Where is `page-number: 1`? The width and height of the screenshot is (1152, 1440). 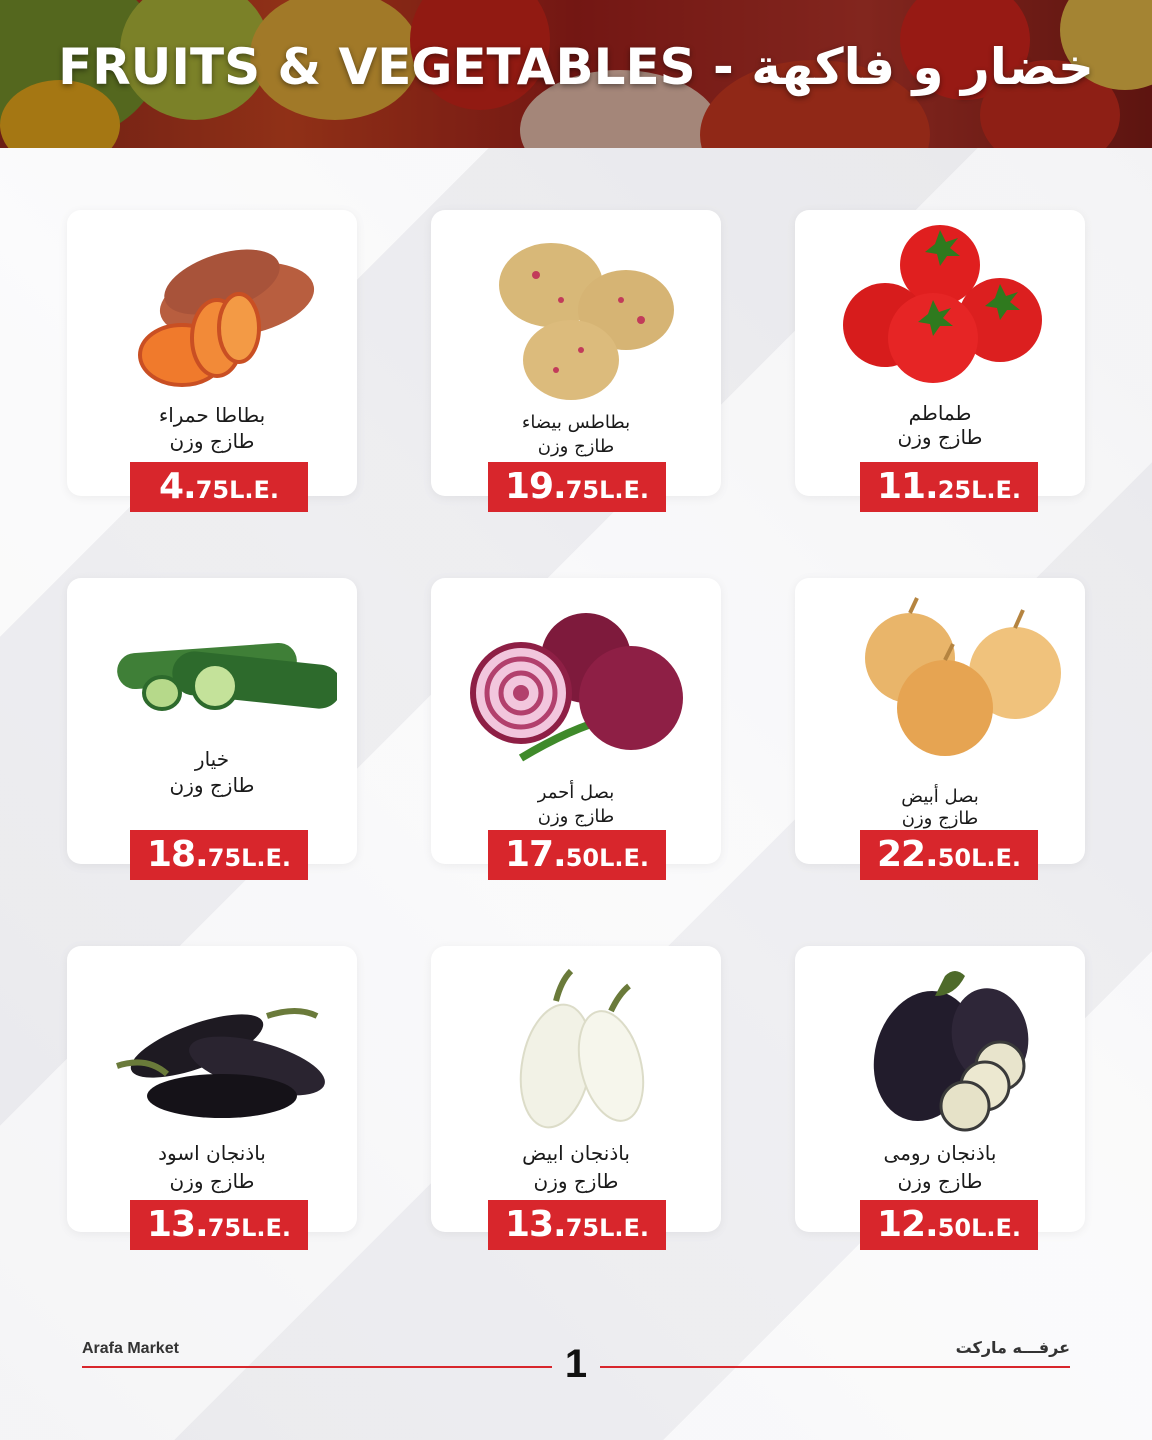
page-number: 1 is located at coordinates (576, 1364).